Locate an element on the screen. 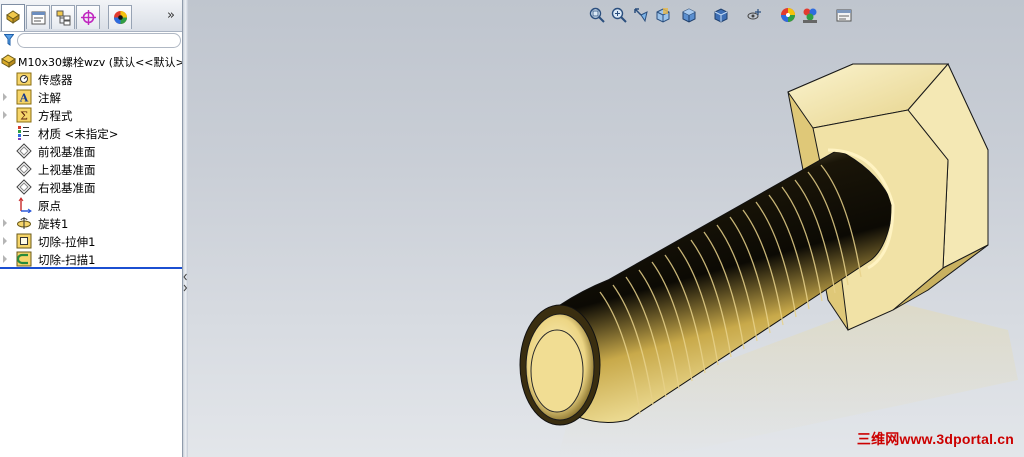  tree-item-sensors: 传感器 is located at coordinates (91, 79).